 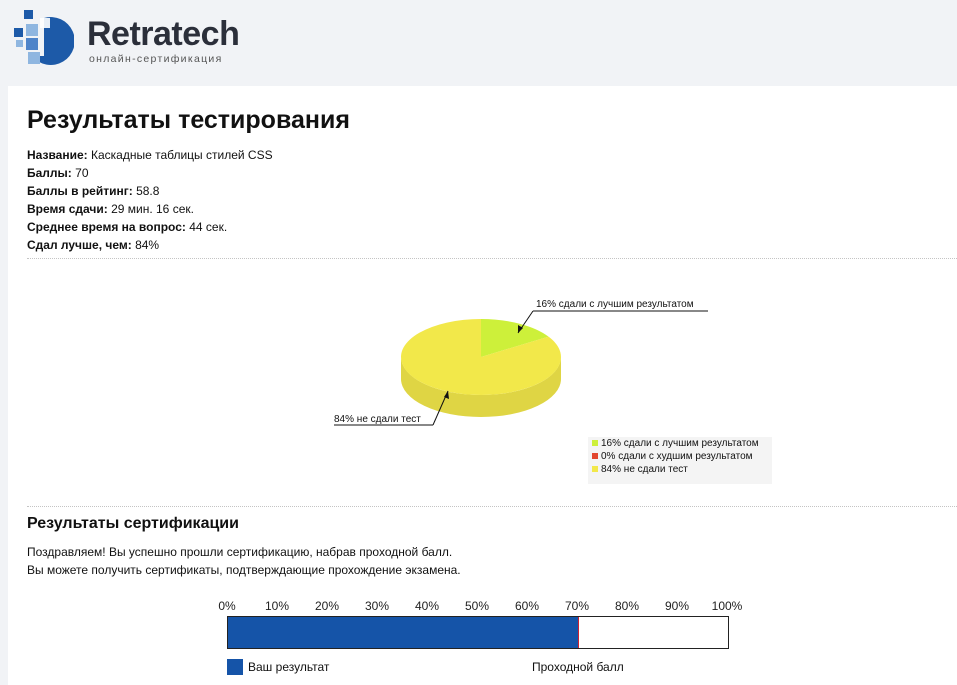 I want to click on info-row-time: Время сдачи: 29 мин. 16 сек., so click(x=150, y=209).